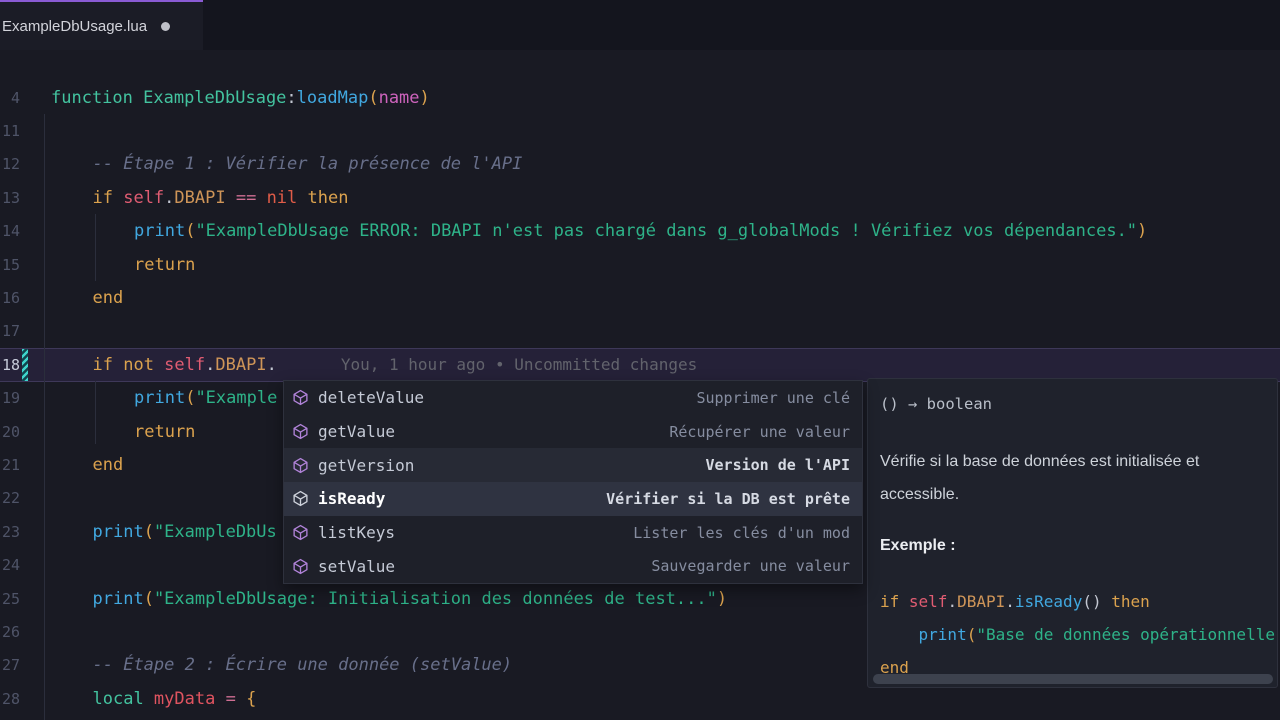 This screenshot has width=1280, height=720. I want to click on tab-exampledbusage-lua: ExampleDbUsage.lua, so click(101, 25).